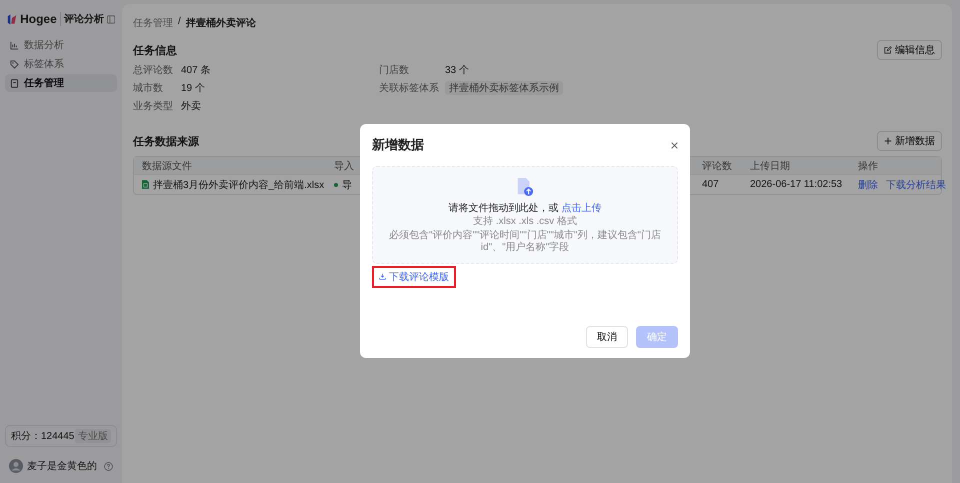  What do you see at coordinates (145, 184) in the screenshot?
I see `spreadsheet-file-icon` at bounding box center [145, 184].